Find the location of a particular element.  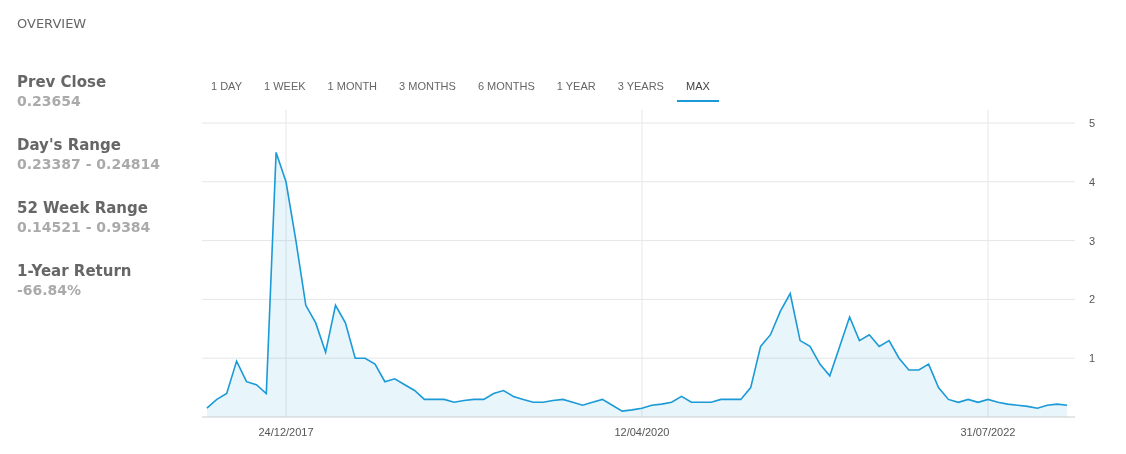

range-tab: MAX is located at coordinates (697, 88).